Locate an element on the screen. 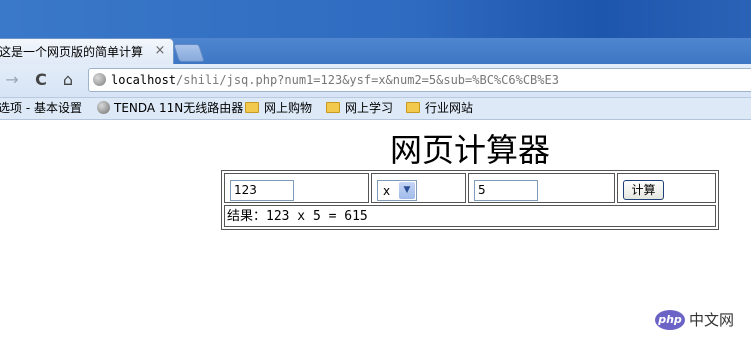 This screenshot has height=339, width=751. tab-active: 这是一个网页版的简单计算 × is located at coordinates (87, 51).